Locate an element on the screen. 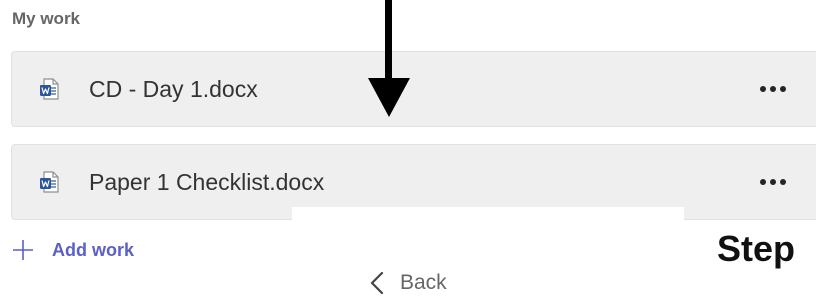  my-work-heading: My work is located at coordinates (46, 18).